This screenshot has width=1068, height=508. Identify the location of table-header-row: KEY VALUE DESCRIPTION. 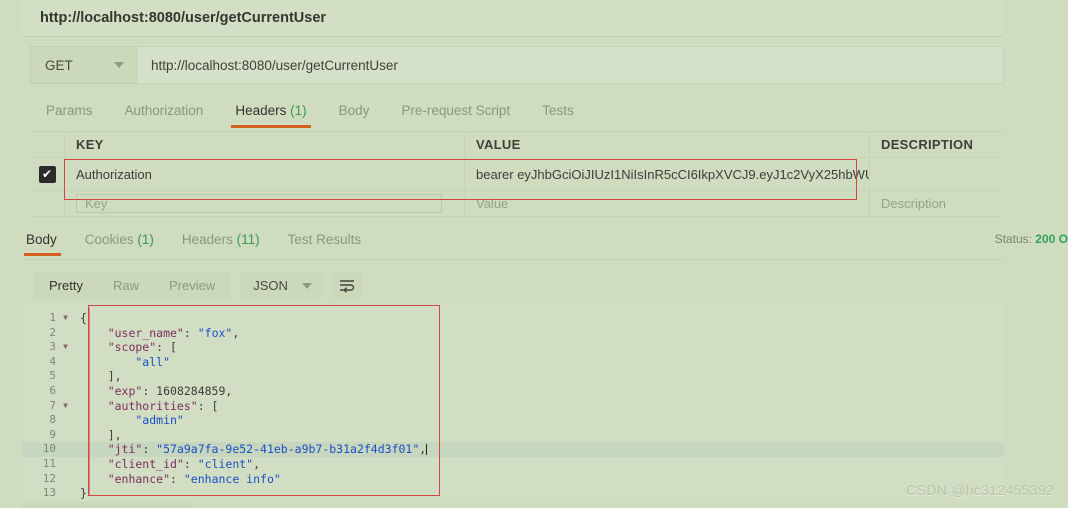
(517, 145).